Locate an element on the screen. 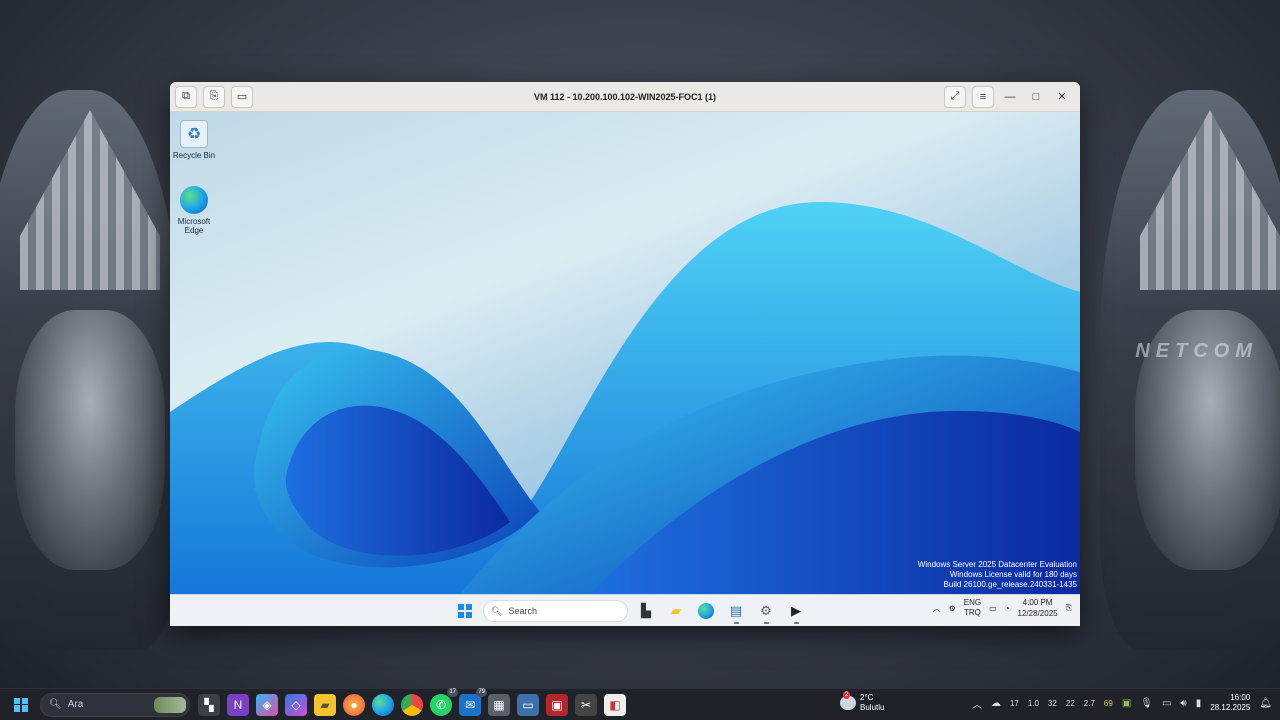 The height and width of the screenshot is (720, 1280). calculator-icon: ▦ is located at coordinates (499, 704).